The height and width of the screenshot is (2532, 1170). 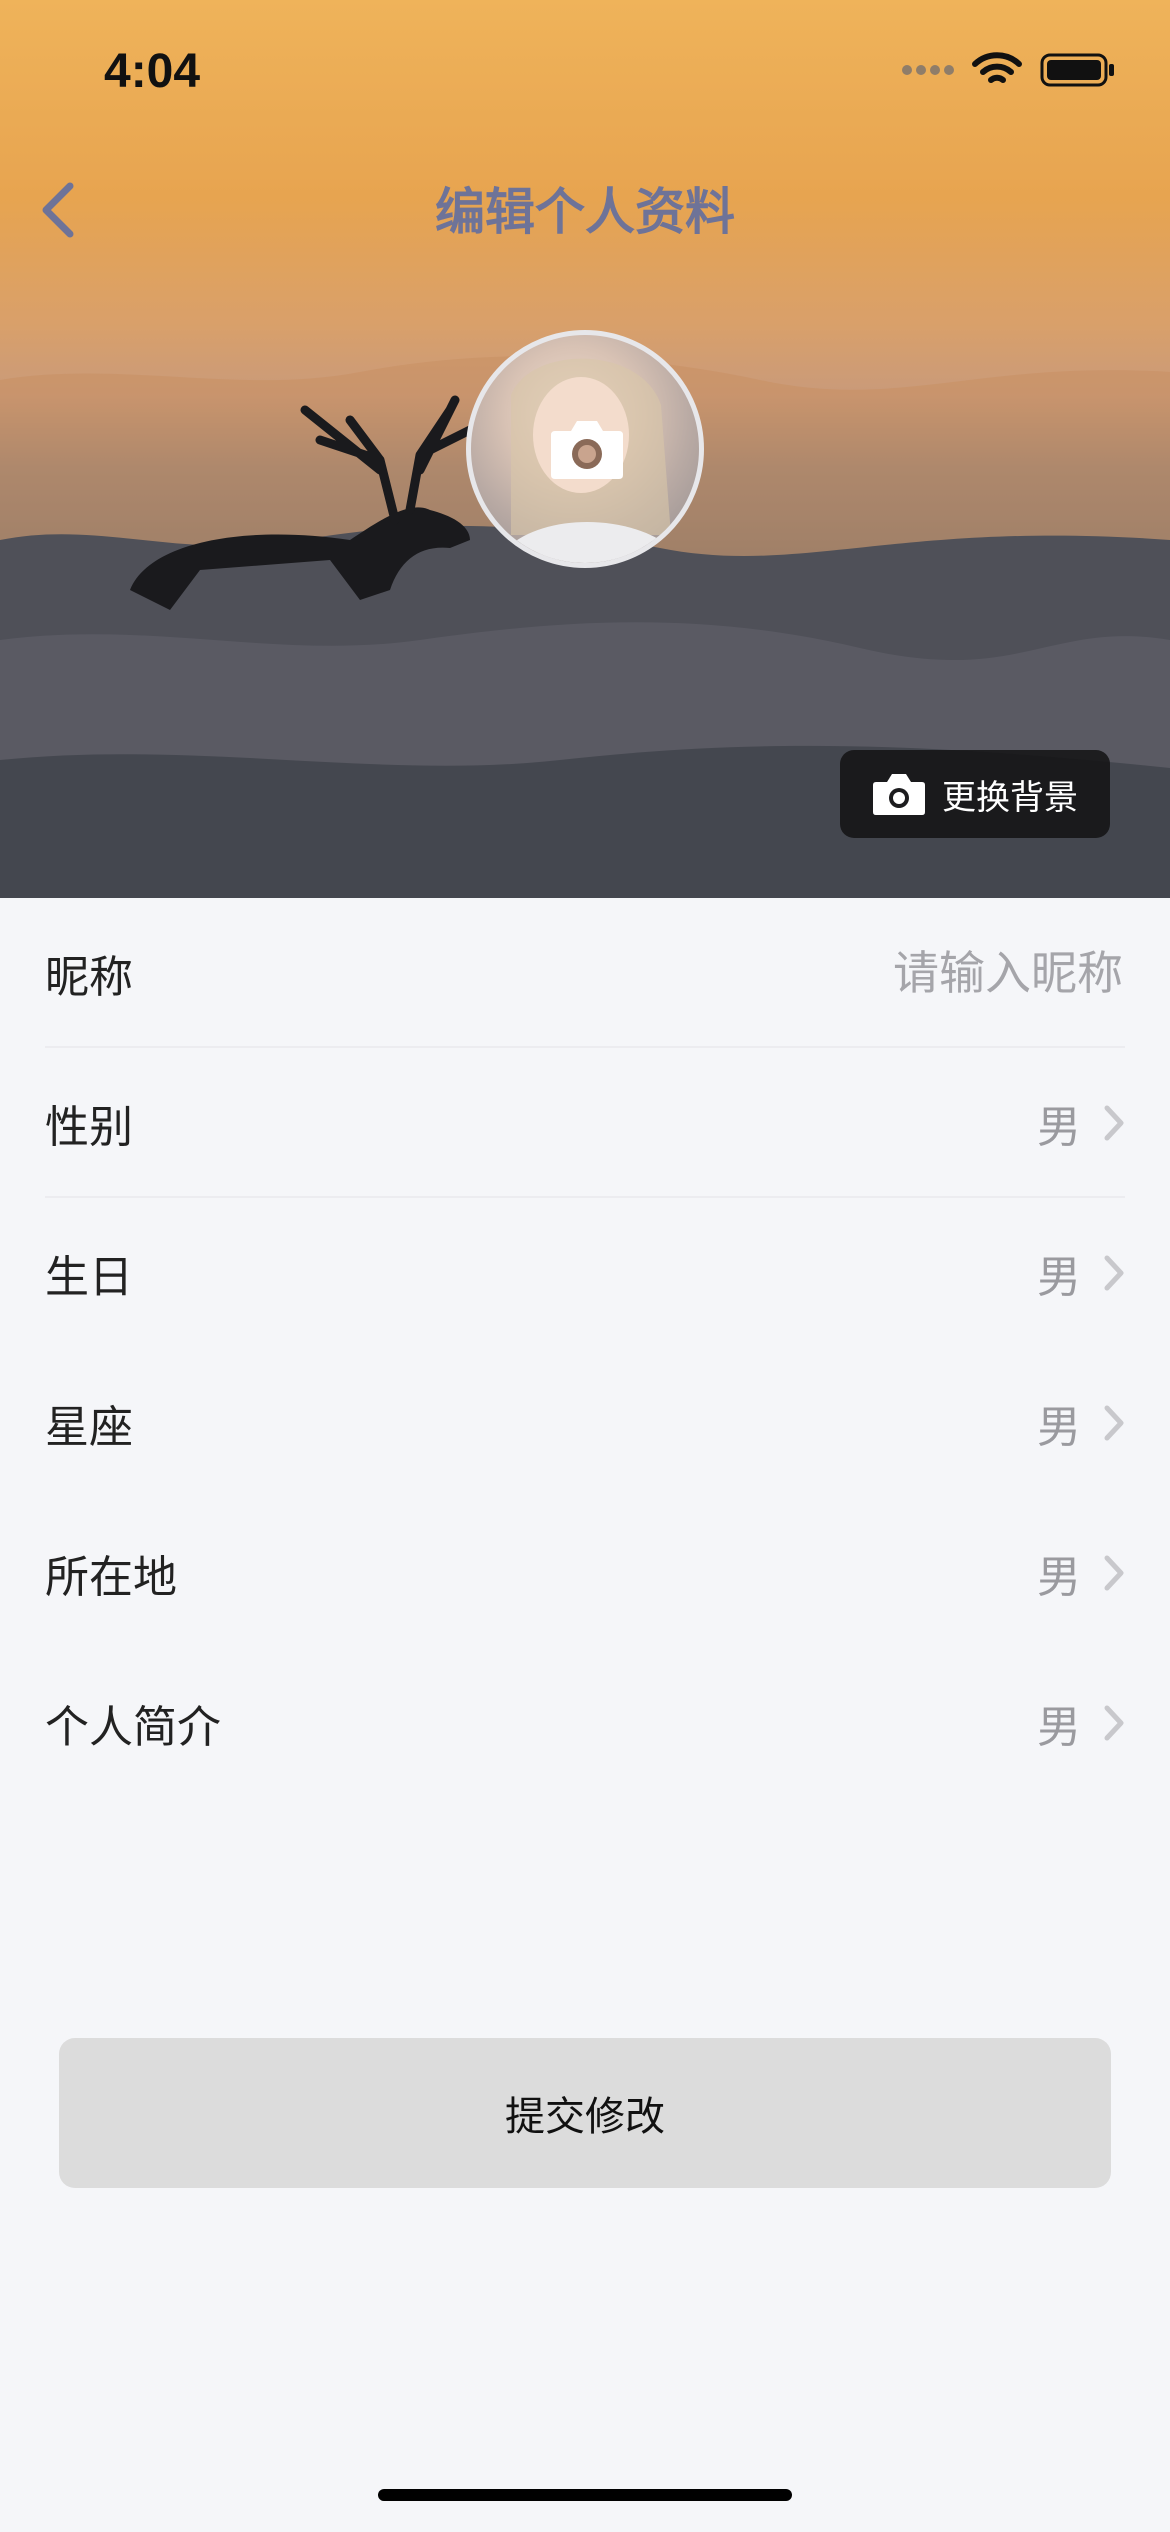 I want to click on location-value: 男, so click(x=1059, y=1577).